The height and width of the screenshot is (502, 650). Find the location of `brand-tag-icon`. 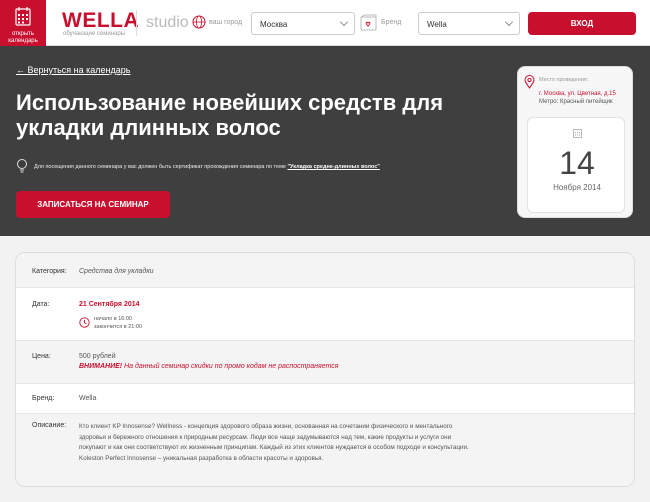

brand-tag-icon is located at coordinates (368, 22).